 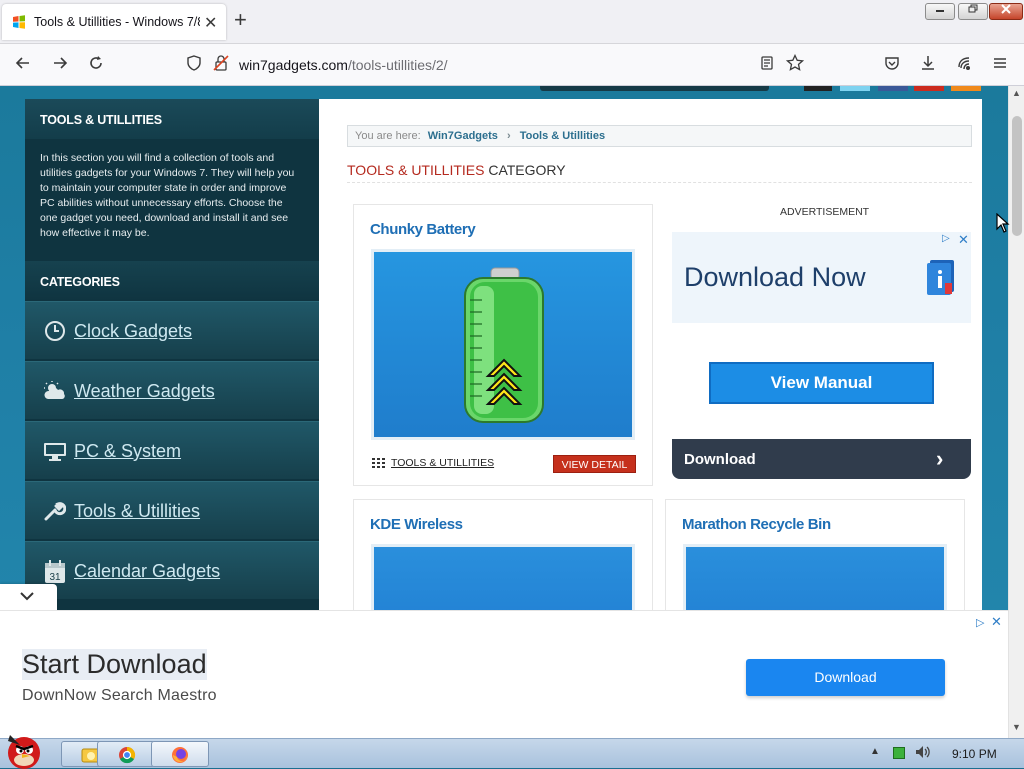 What do you see at coordinates (133, 331) in the screenshot?
I see `sidebar-item-label: Clock Gadgets` at bounding box center [133, 331].